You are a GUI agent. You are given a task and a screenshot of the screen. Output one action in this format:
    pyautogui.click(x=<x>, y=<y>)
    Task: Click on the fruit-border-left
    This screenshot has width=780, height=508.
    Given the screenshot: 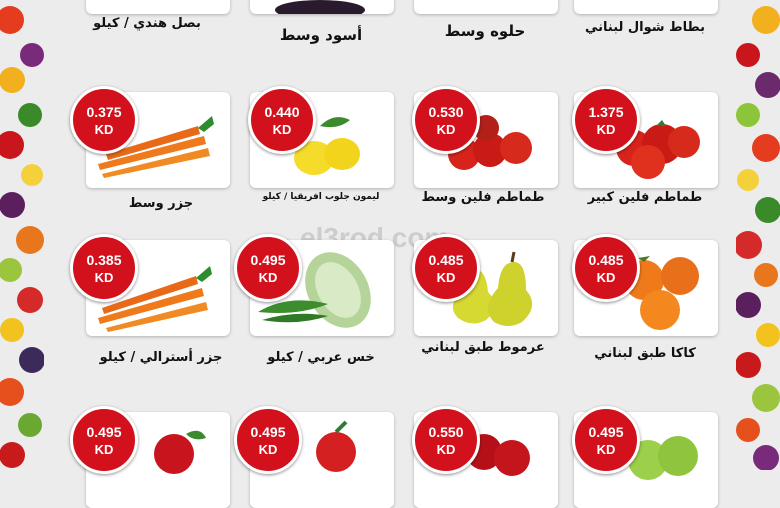 What is the action you would take?
    pyautogui.click(x=22, y=235)
    